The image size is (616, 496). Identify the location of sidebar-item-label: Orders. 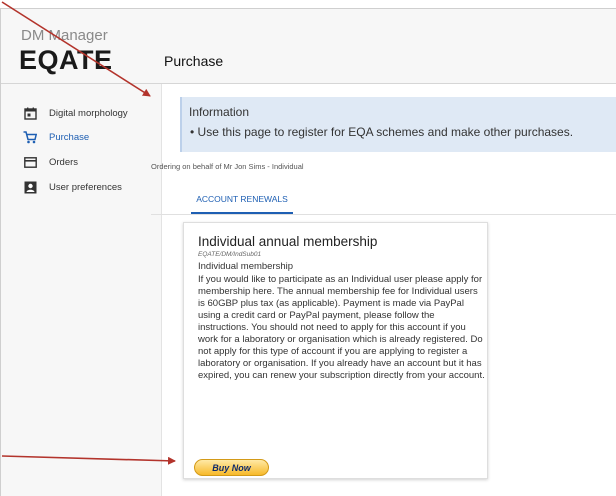
(64, 162).